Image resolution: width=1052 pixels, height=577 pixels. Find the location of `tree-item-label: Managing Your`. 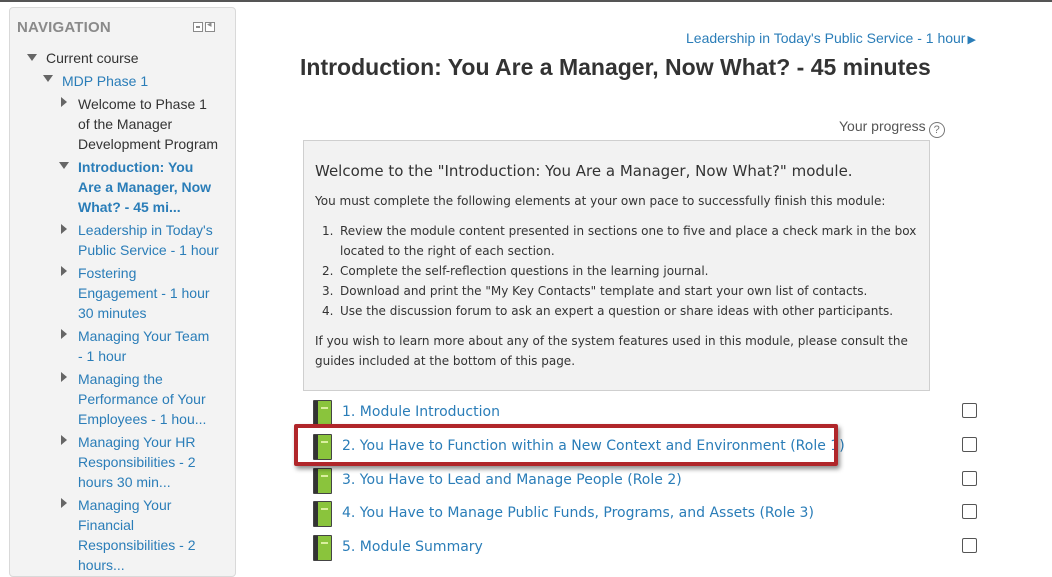

tree-item-label: Managing Your is located at coordinates (125, 505).